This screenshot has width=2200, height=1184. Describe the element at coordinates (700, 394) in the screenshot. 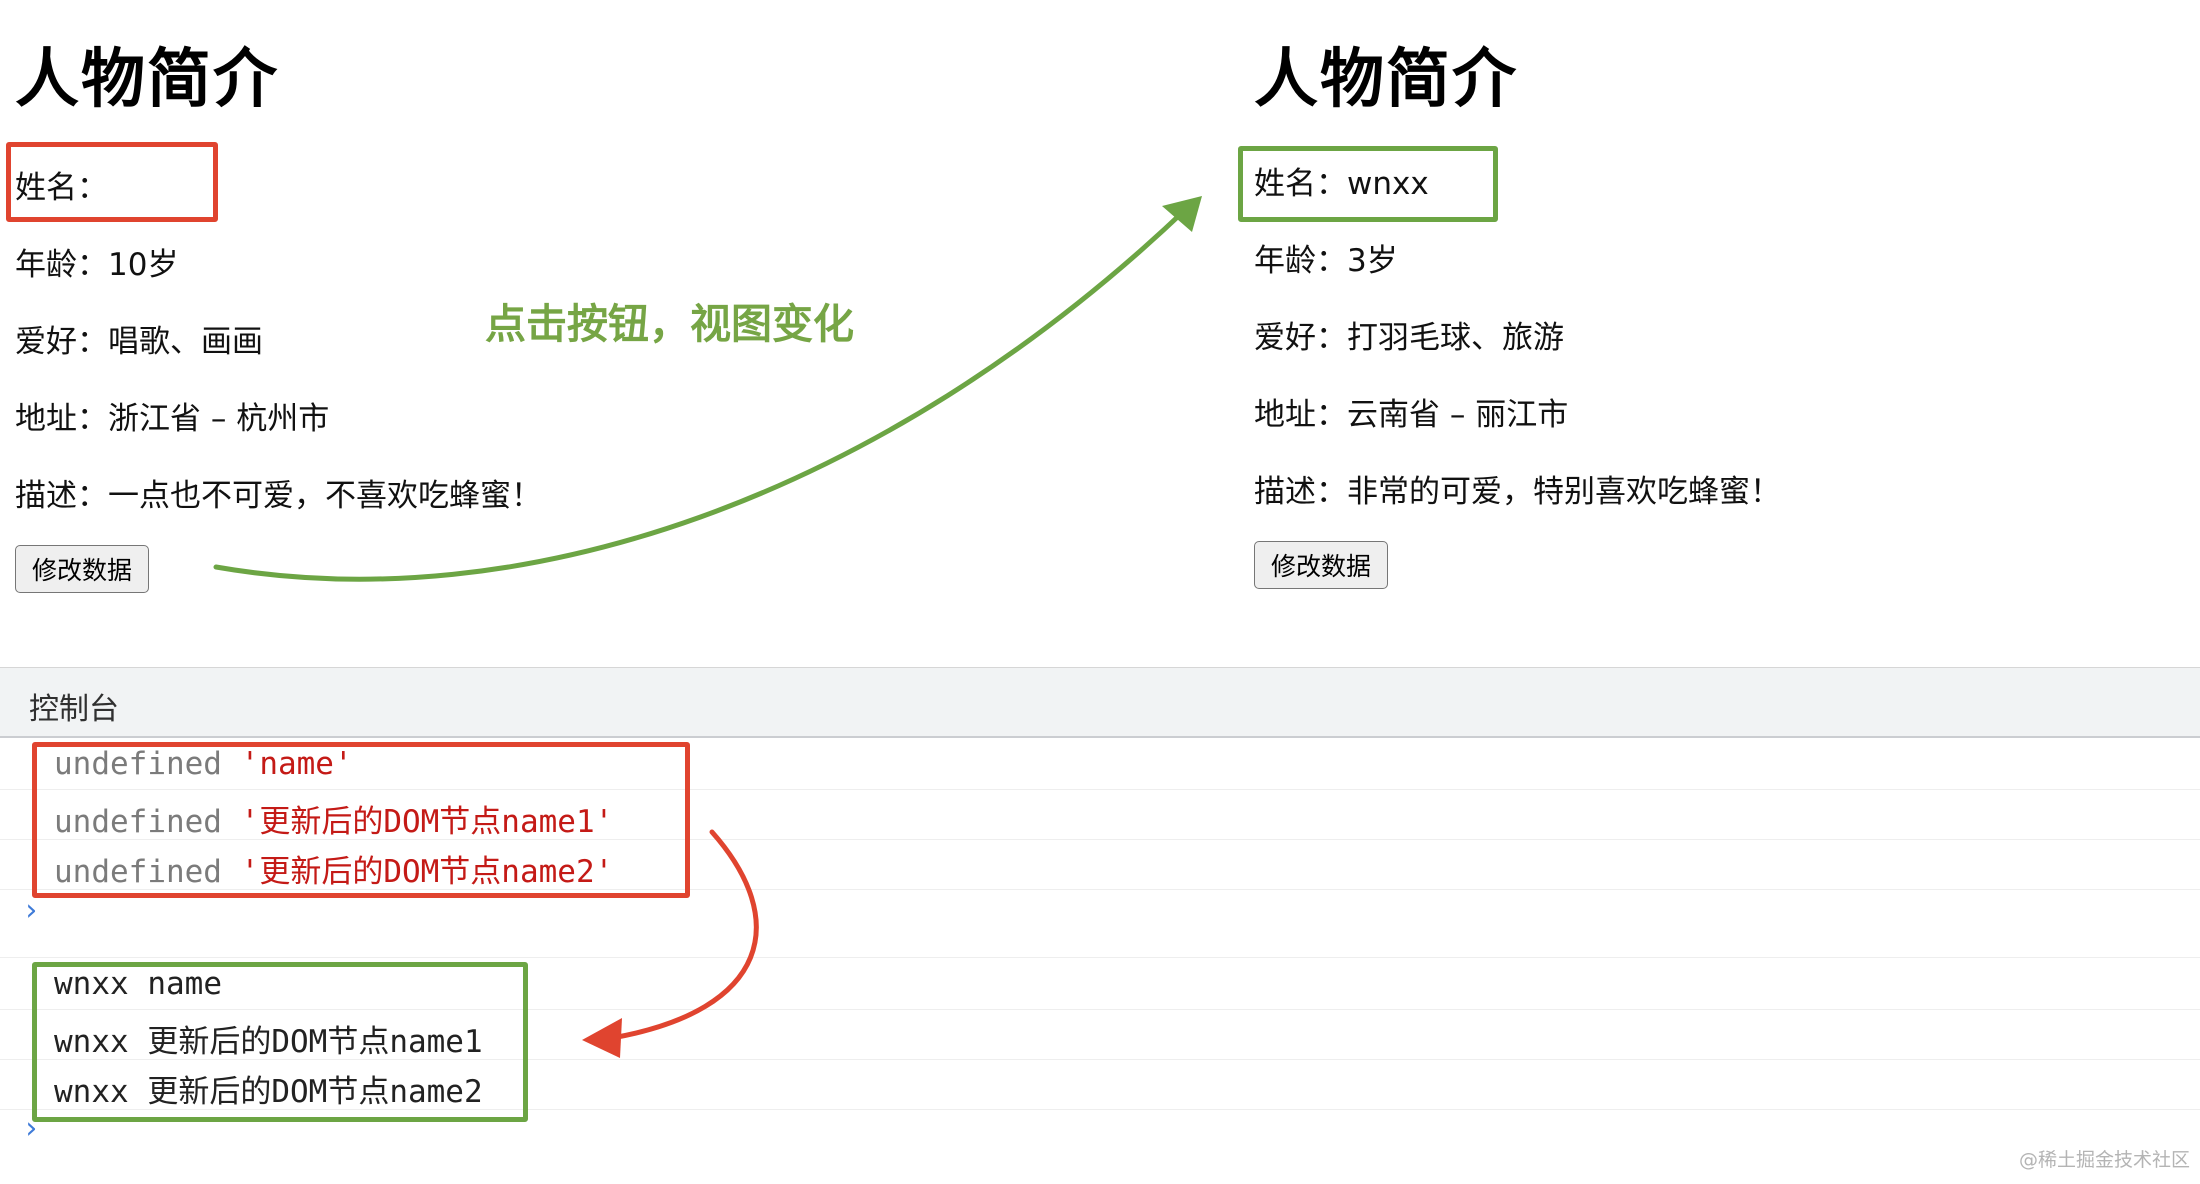

I see `green-curve-arrow-line` at that location.